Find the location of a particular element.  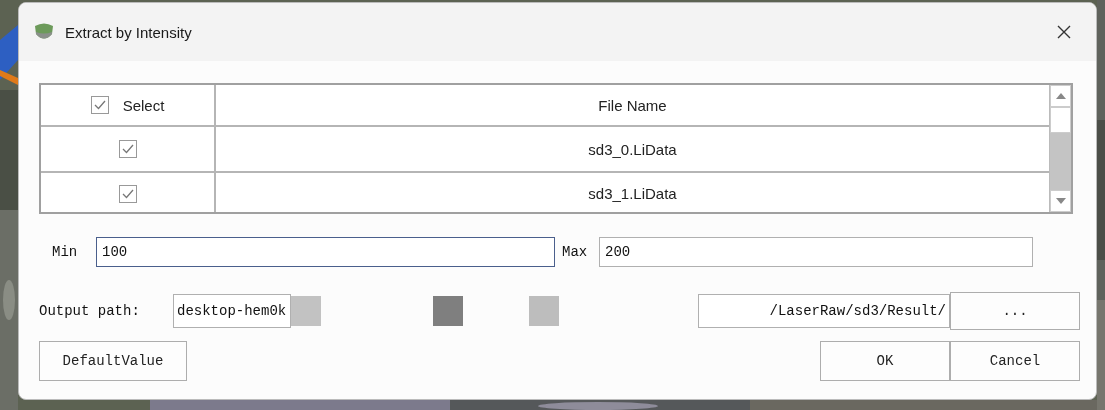

scroll-down-button is located at coordinates (1060, 201).